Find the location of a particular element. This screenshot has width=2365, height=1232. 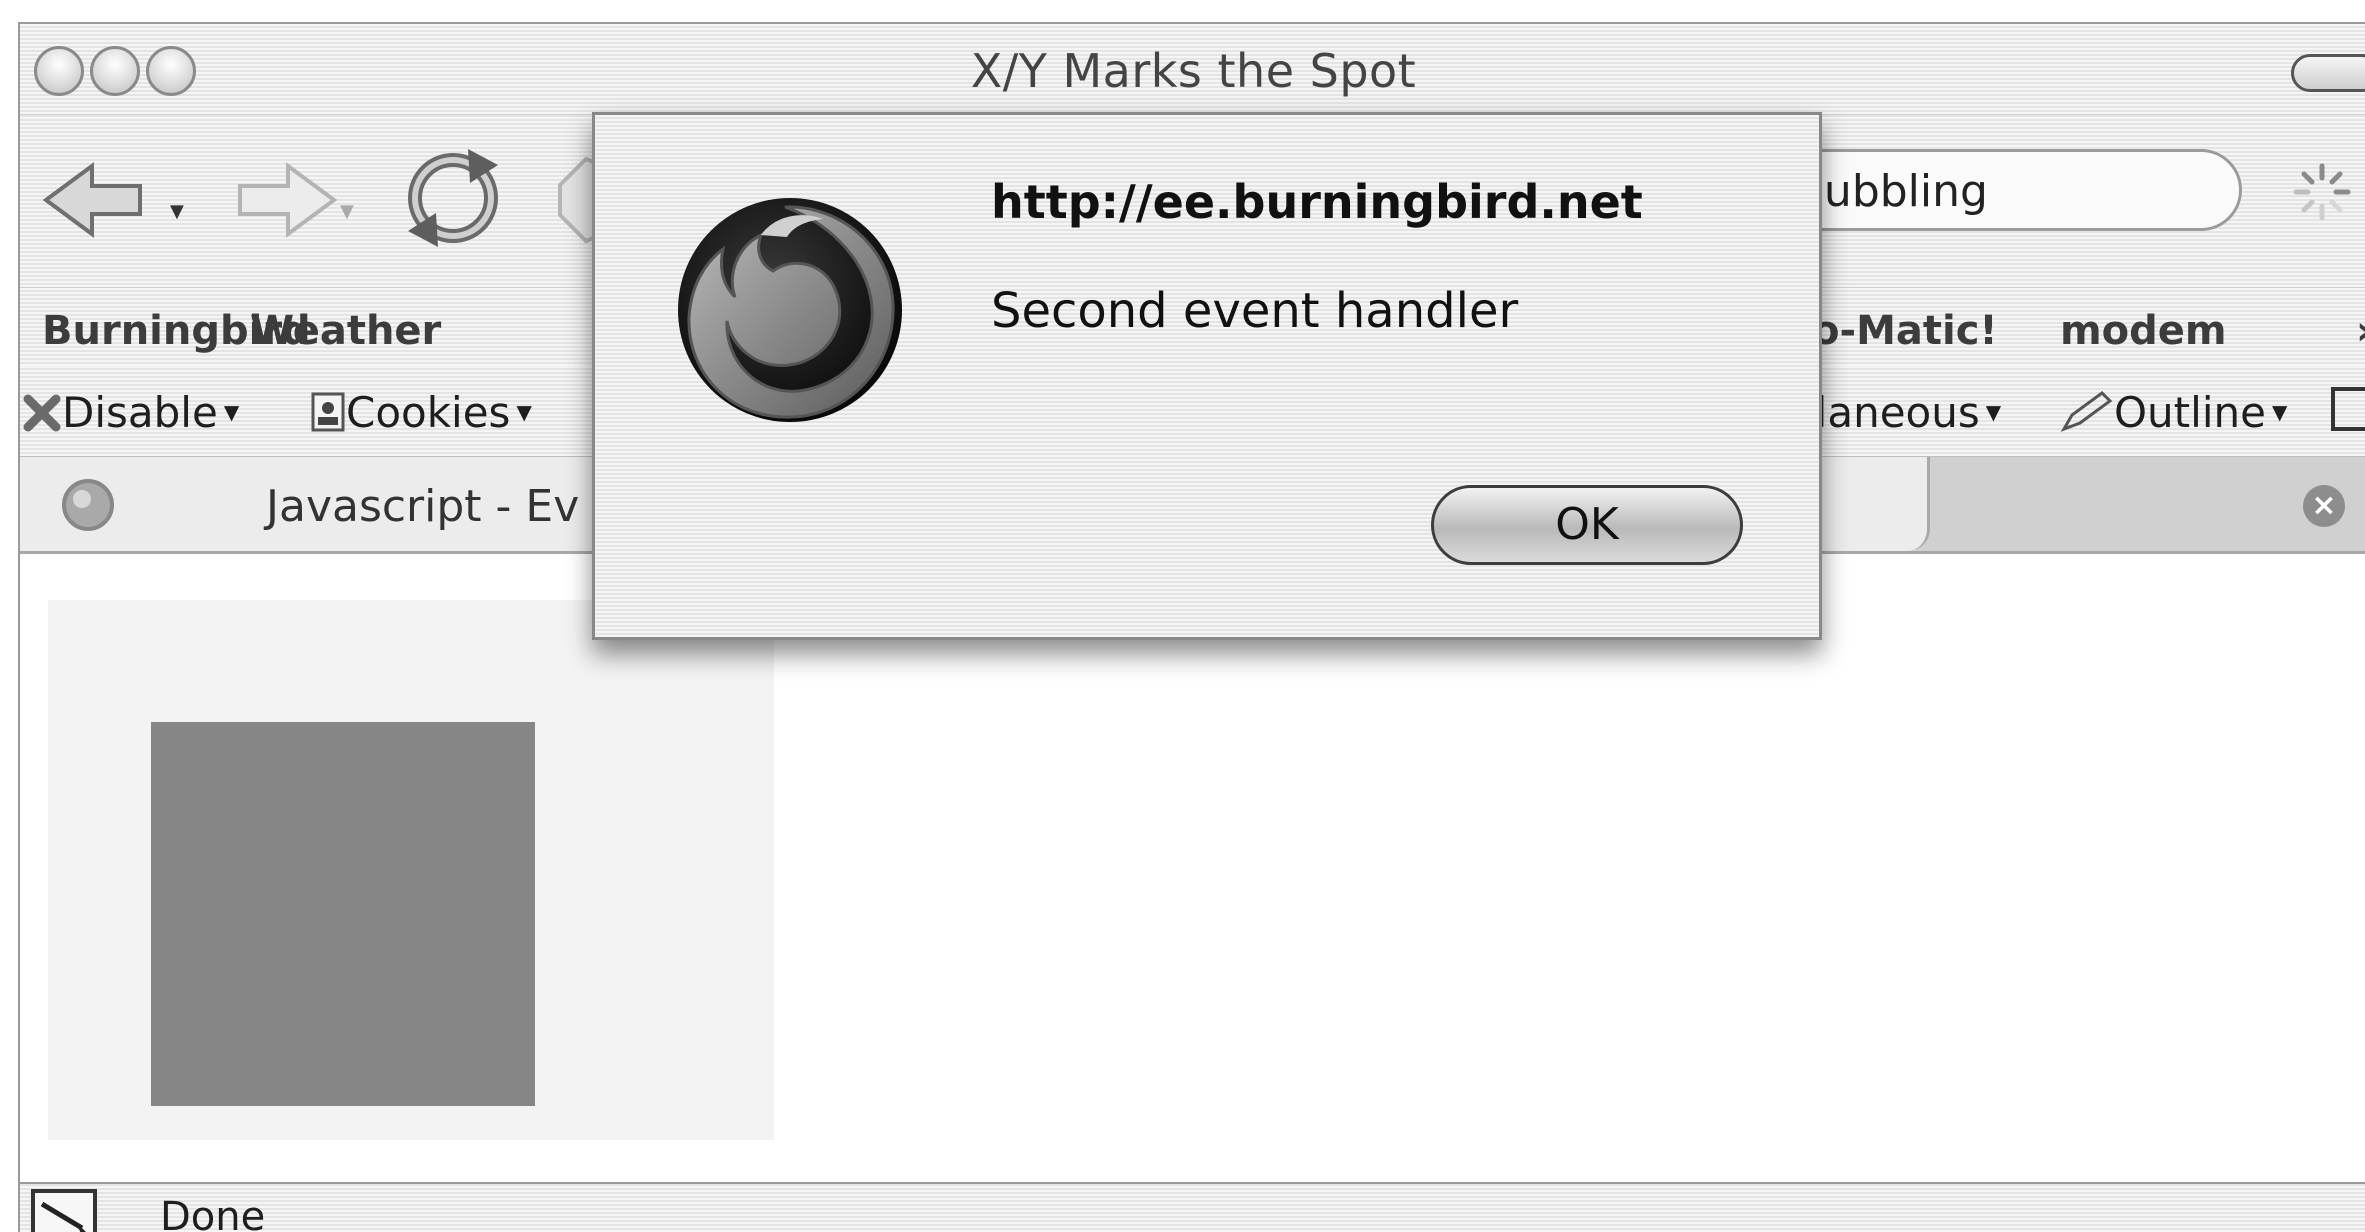

miscellaneous-menu-label: llaneous is located at coordinates (1892, 412).